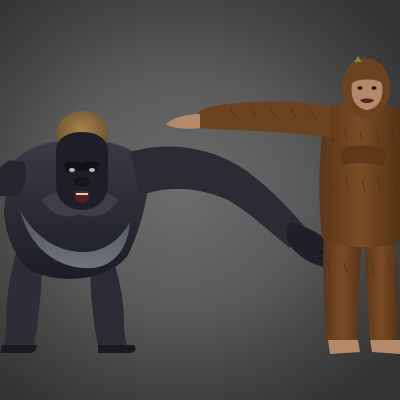 This screenshot has width=400, height=400. What do you see at coordinates (366, 87) in the screenshot?
I see `bigfoot-head` at bounding box center [366, 87].